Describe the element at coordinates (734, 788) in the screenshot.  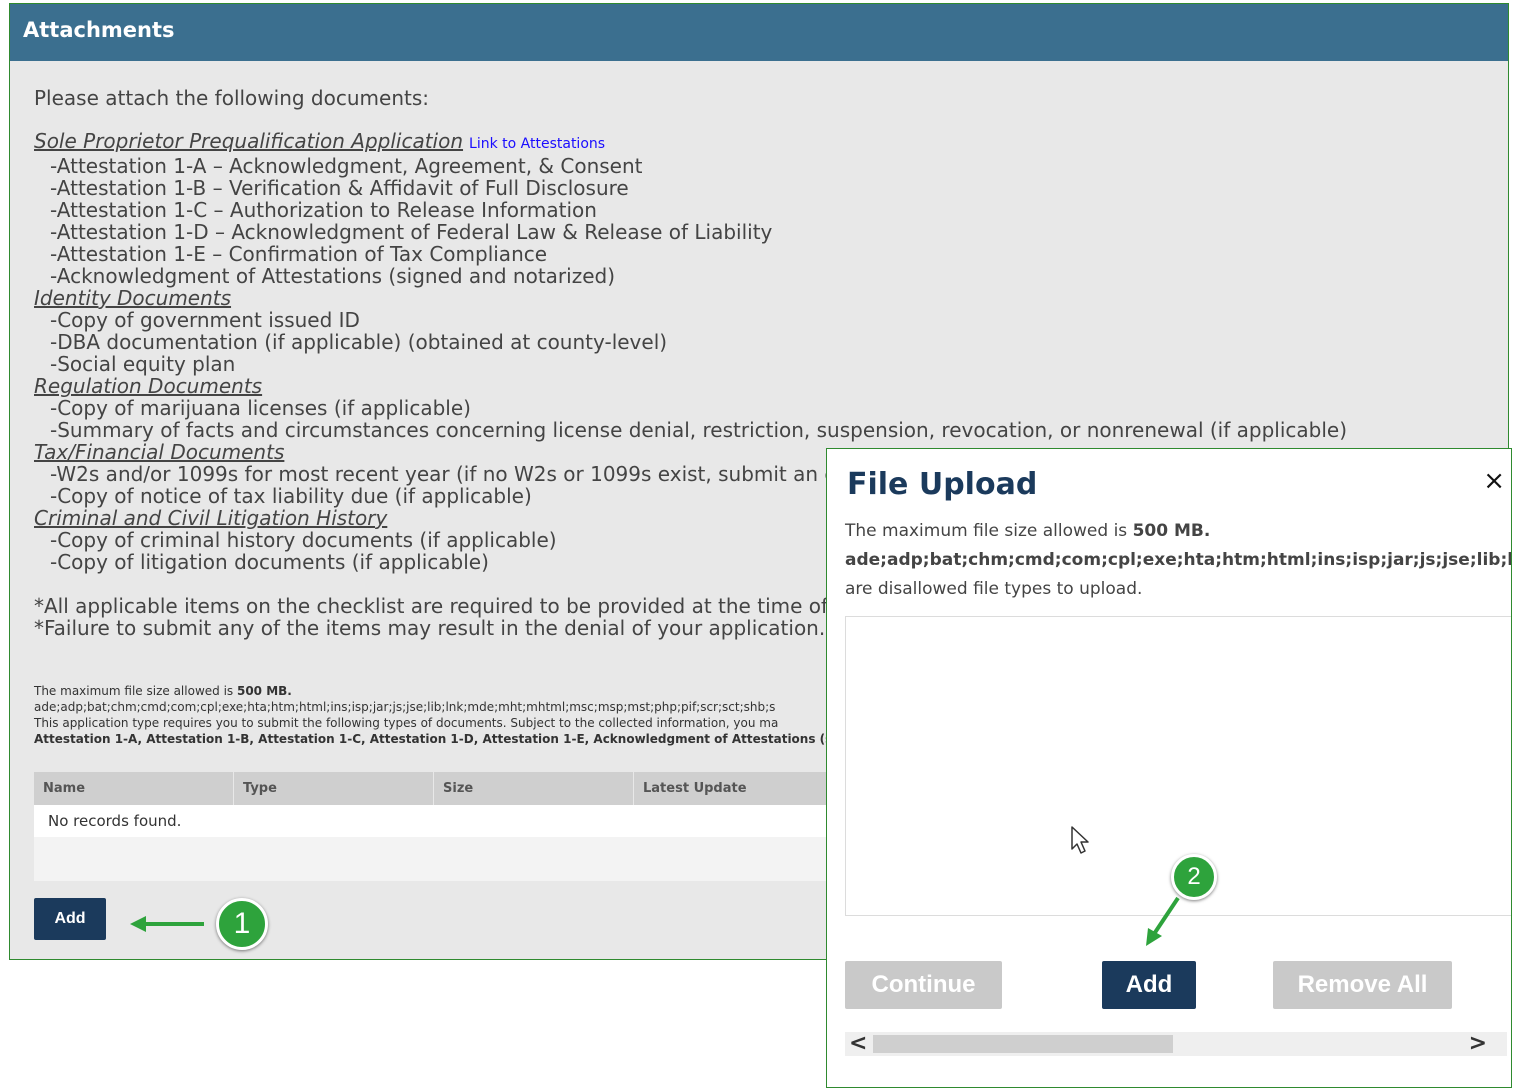
I see `column-header-latest-update: Latest Update` at that location.